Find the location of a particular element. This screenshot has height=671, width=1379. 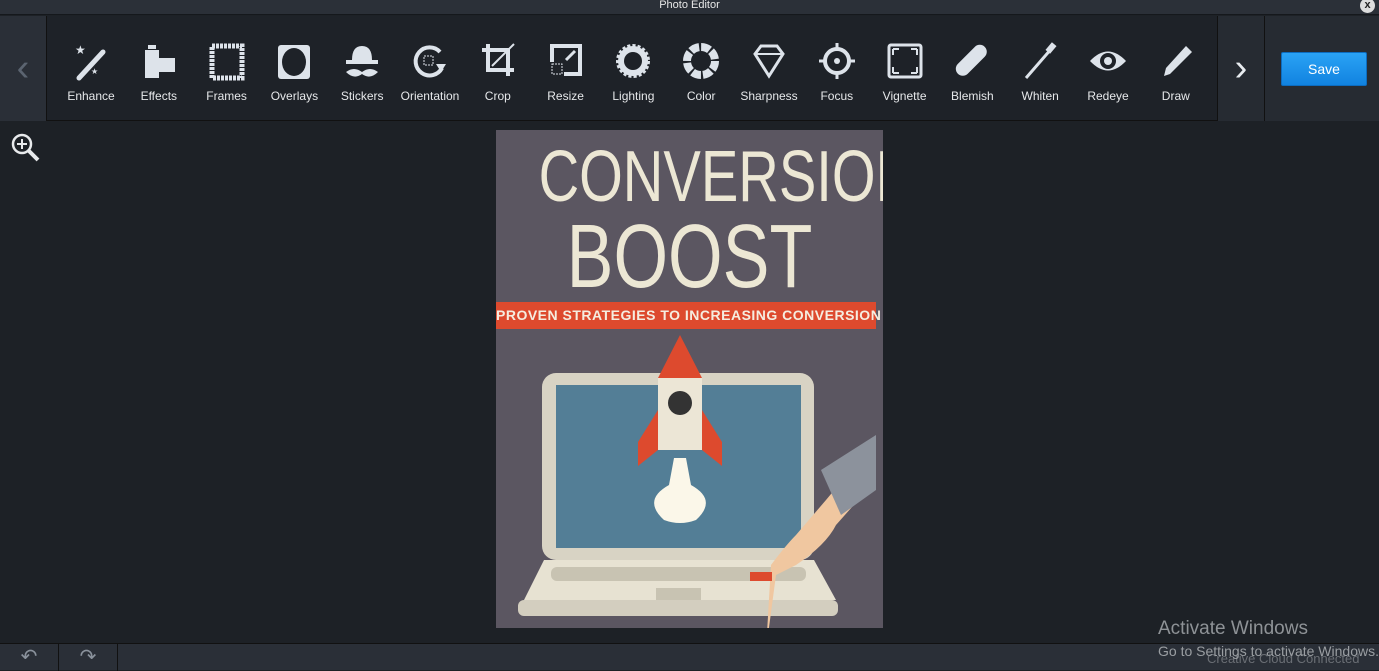

tool-enhance: ★ ★ Enhance is located at coordinates (91, 70).